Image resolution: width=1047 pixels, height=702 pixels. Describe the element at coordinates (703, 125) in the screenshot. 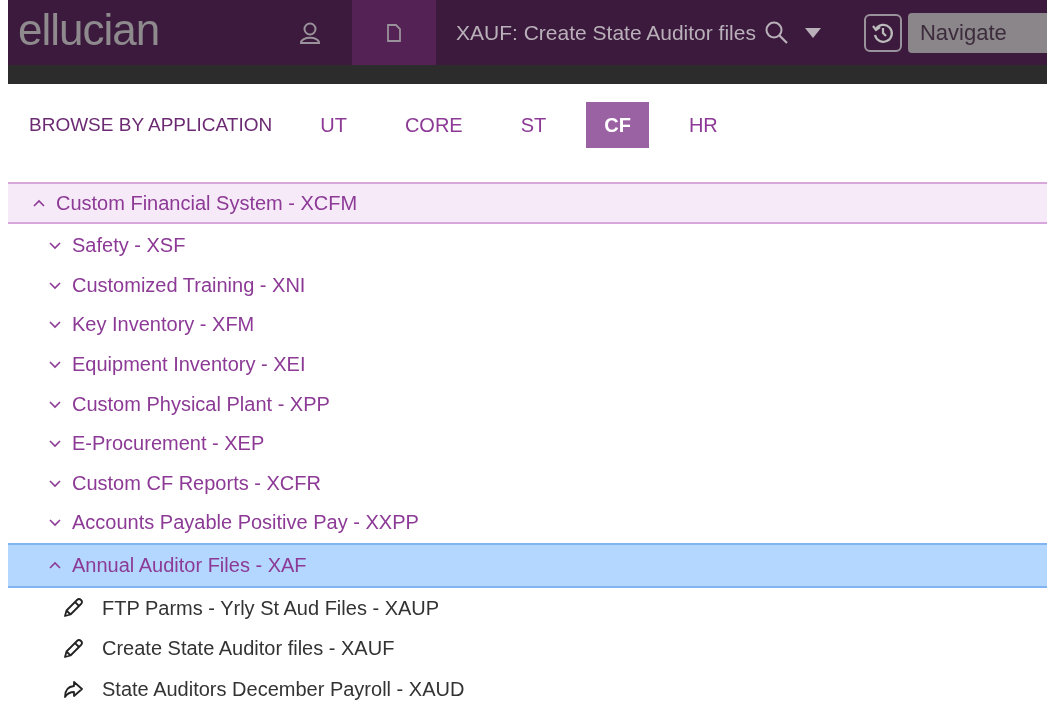

I see `application-tab: HR` at that location.